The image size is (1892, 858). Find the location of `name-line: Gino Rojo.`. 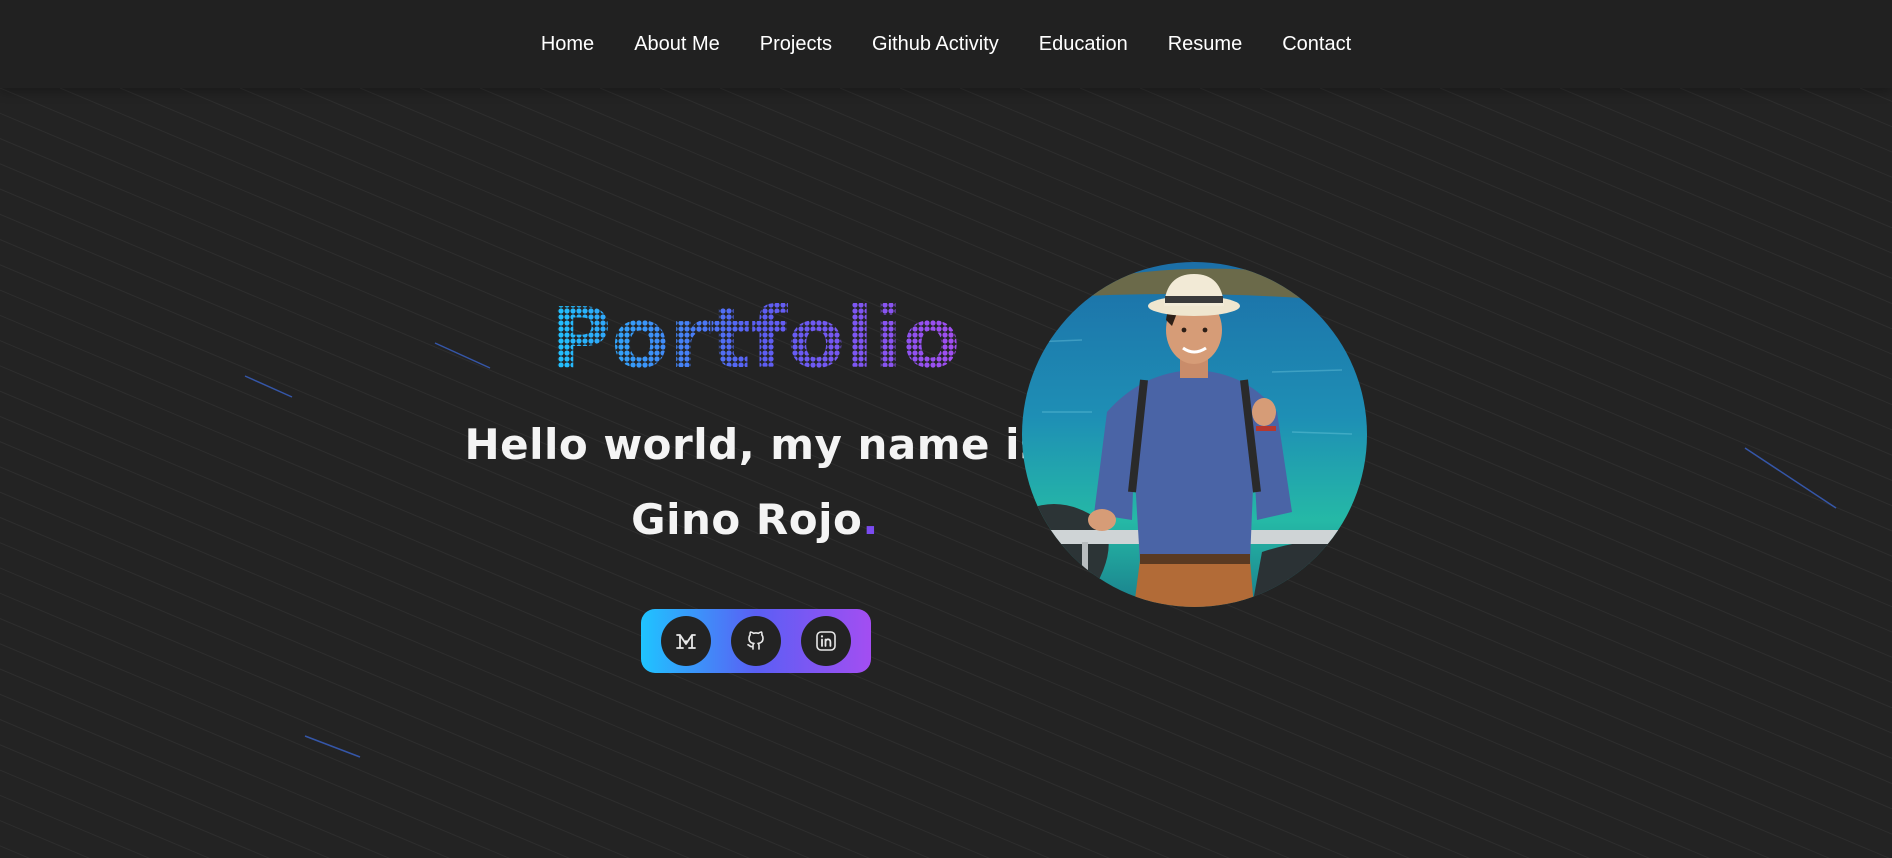

name-line: Gino Rojo. is located at coordinates (755, 519).